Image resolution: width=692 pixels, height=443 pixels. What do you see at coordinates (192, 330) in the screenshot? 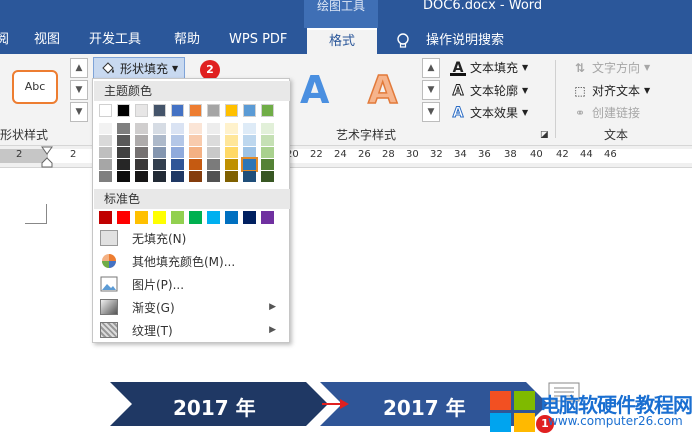
I see `texture-fill-menu-item: 纹理(T) ▶` at bounding box center [192, 330].